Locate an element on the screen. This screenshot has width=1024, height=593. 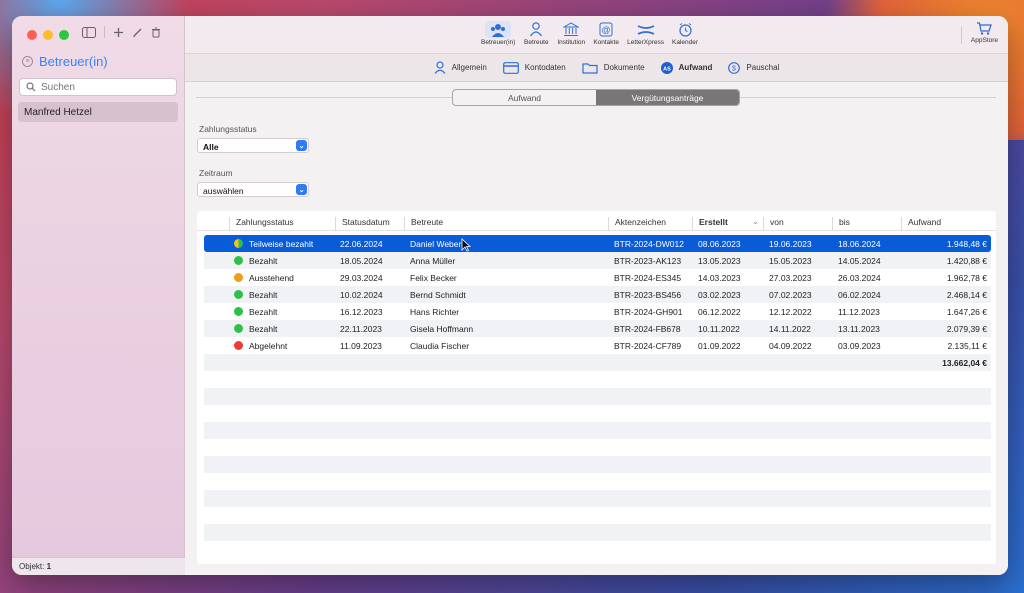
appstore-button: AppStore is located at coordinates (984, 32).